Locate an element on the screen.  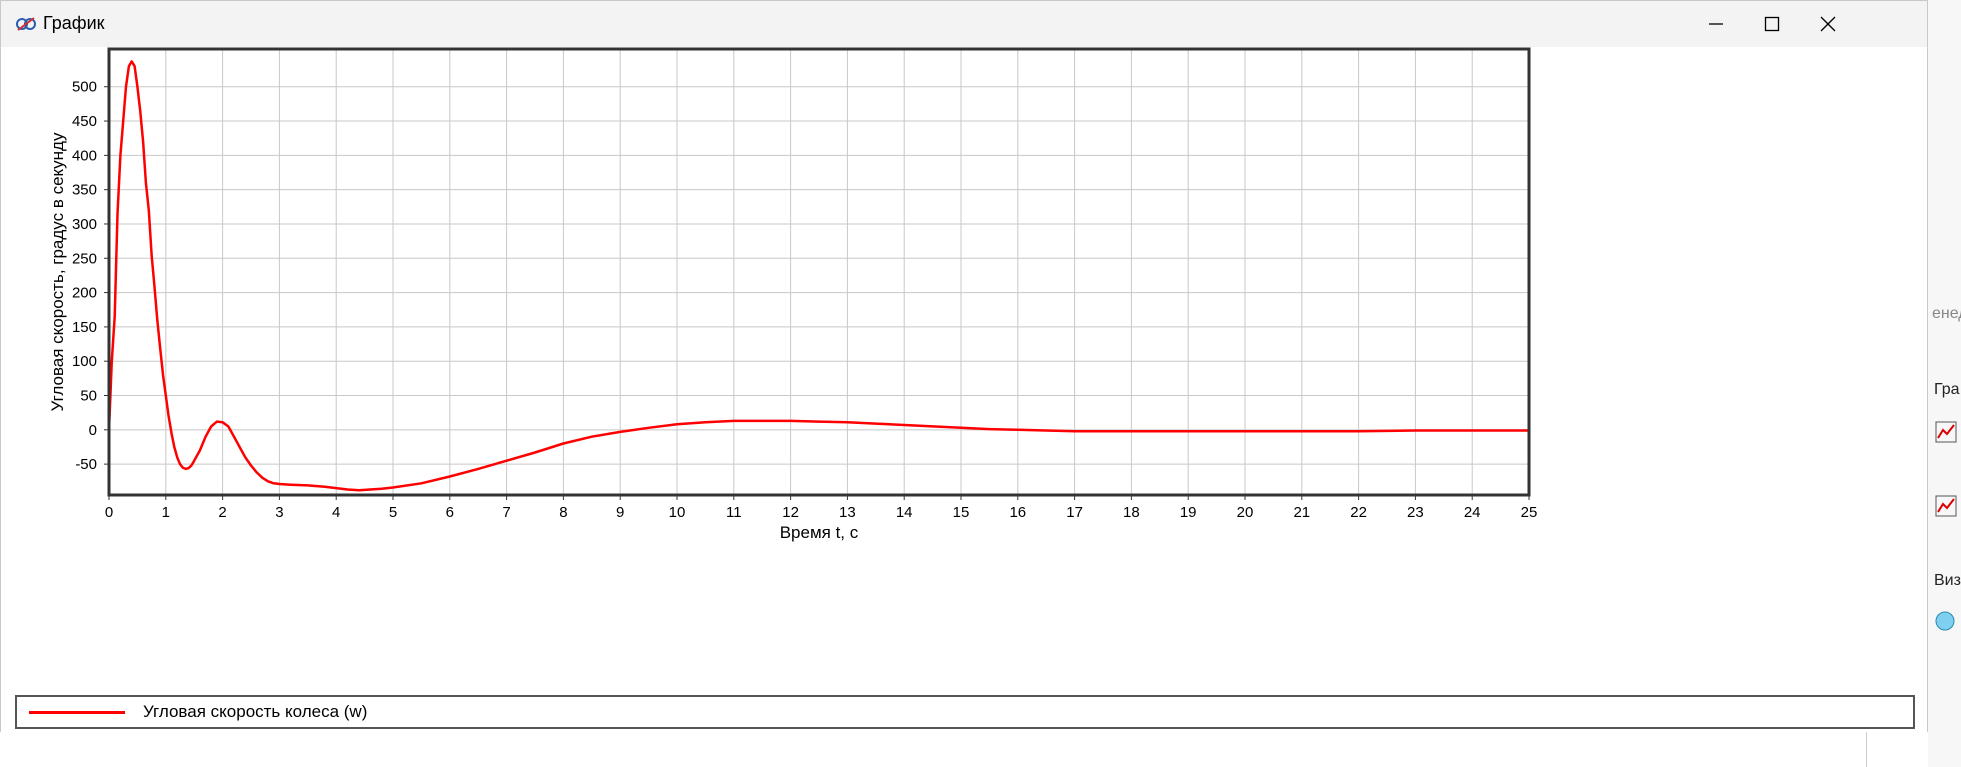
y-tick-label: 350 is located at coordinates (84, 190).